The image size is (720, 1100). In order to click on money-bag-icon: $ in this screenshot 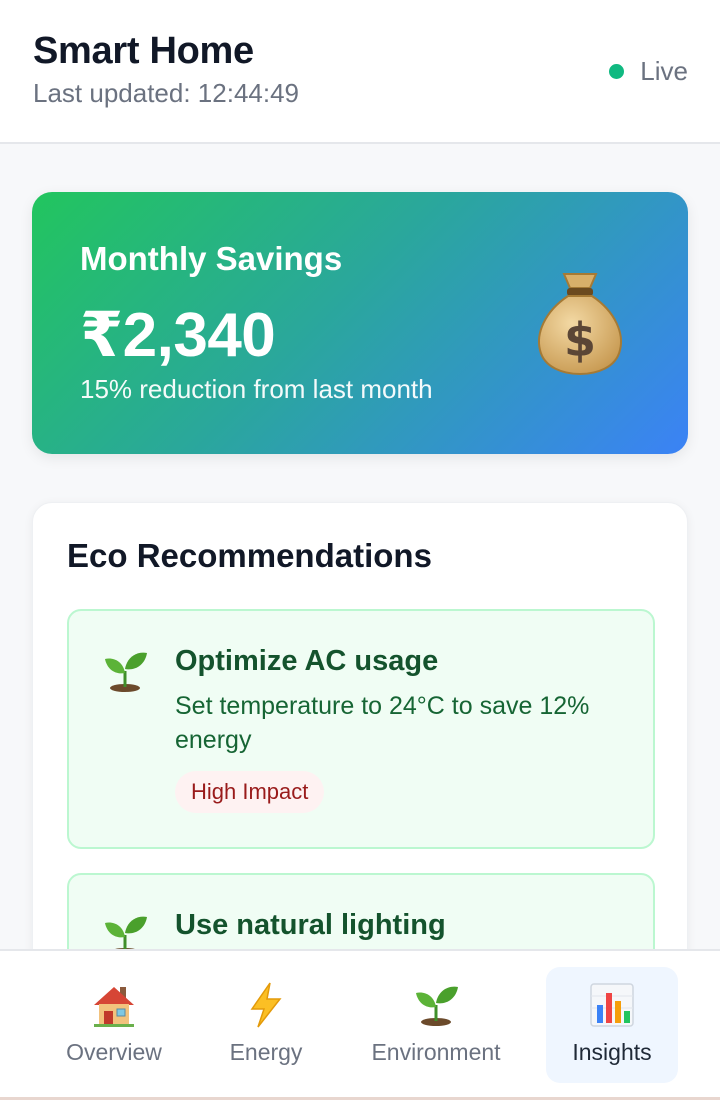, I will do `click(580, 324)`.